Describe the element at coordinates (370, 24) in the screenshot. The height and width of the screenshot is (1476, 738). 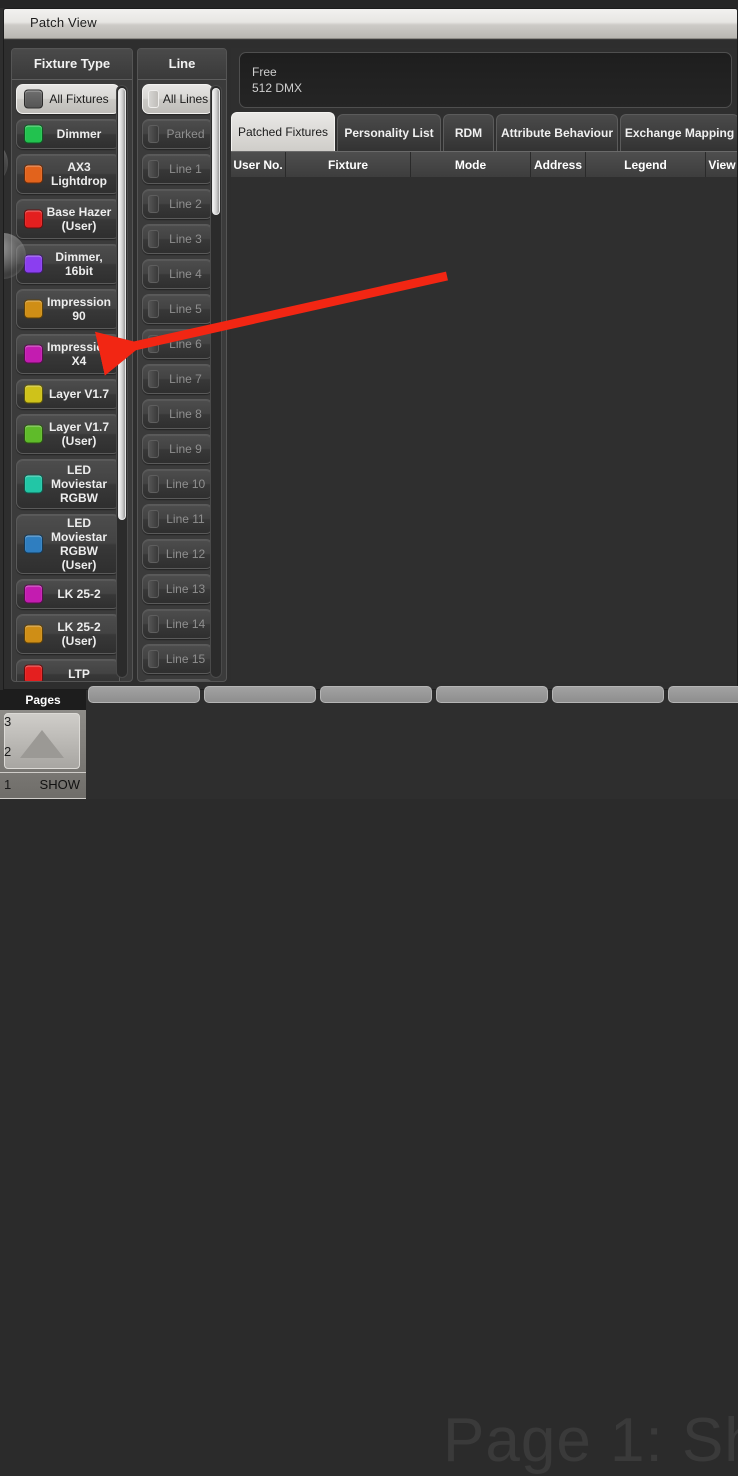
I see `window-titlebar: Patch View` at that location.